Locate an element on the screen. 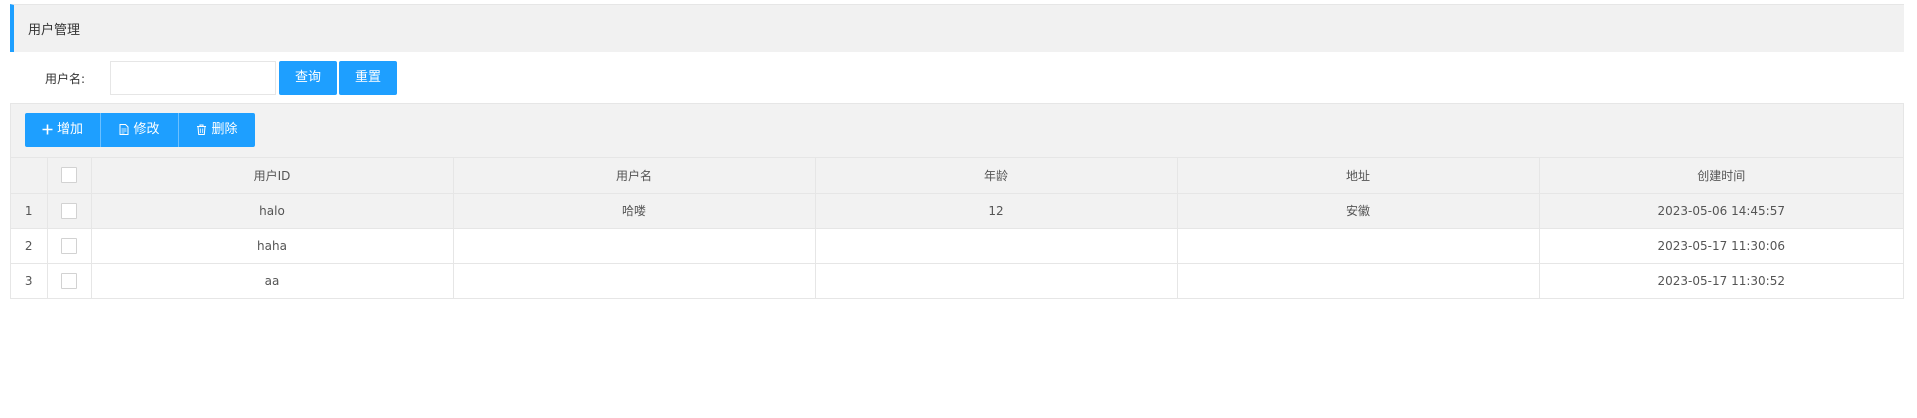  select-all-checkbox is located at coordinates (69, 175).